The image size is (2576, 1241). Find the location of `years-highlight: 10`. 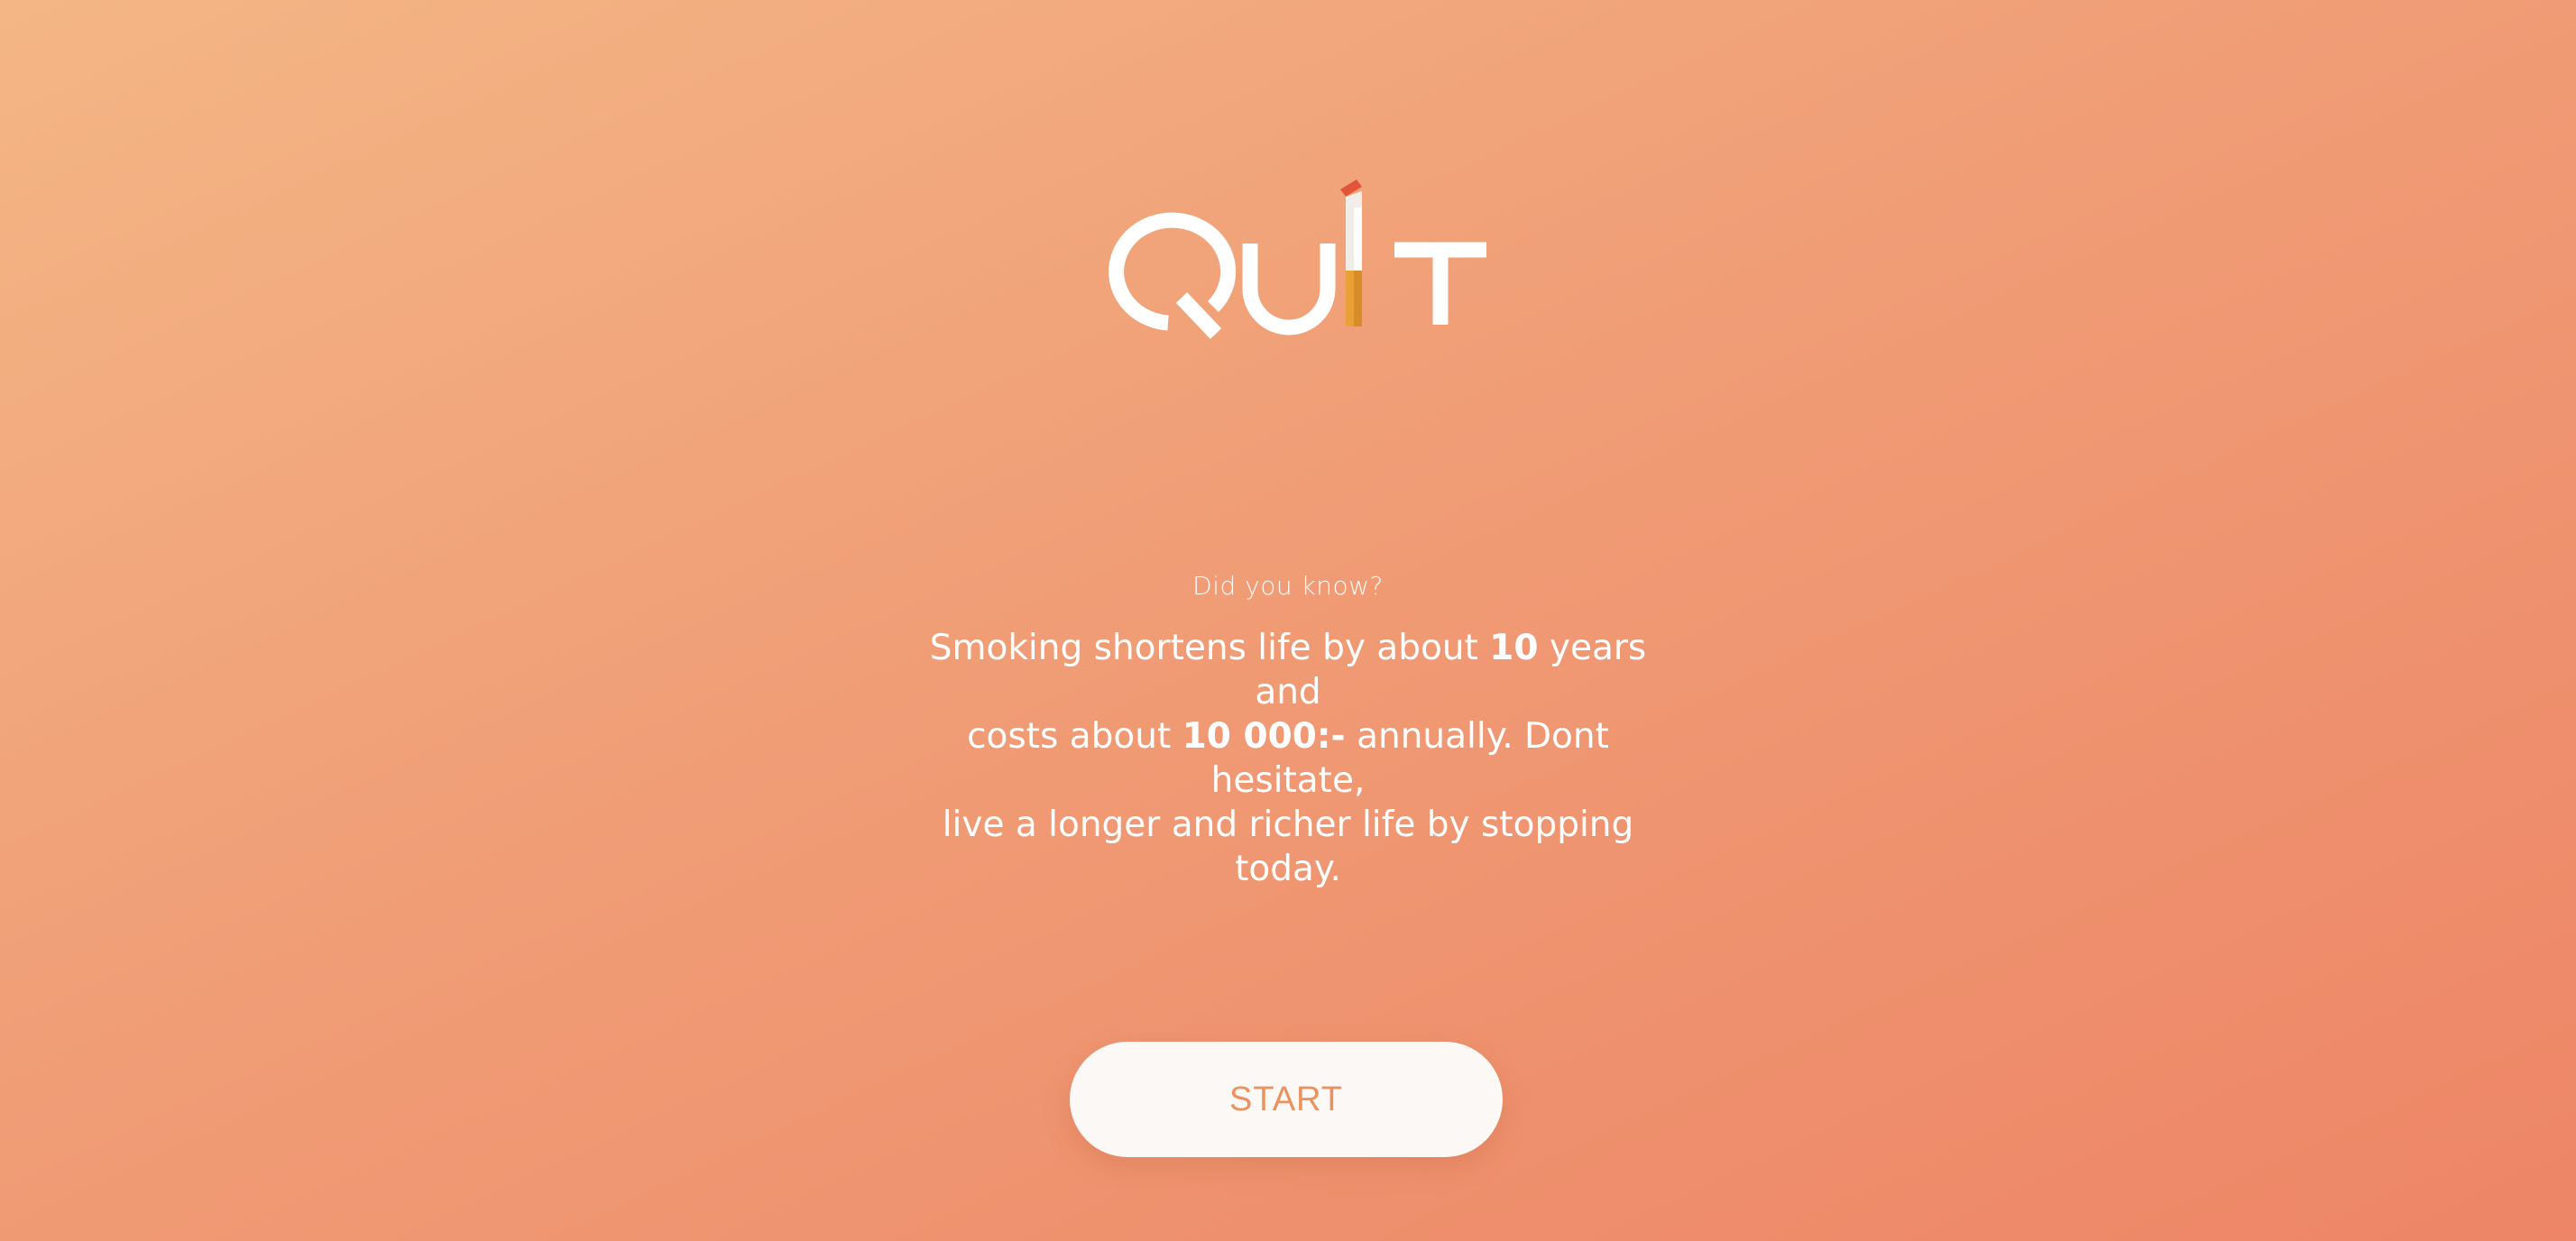

years-highlight: 10 is located at coordinates (1514, 648).